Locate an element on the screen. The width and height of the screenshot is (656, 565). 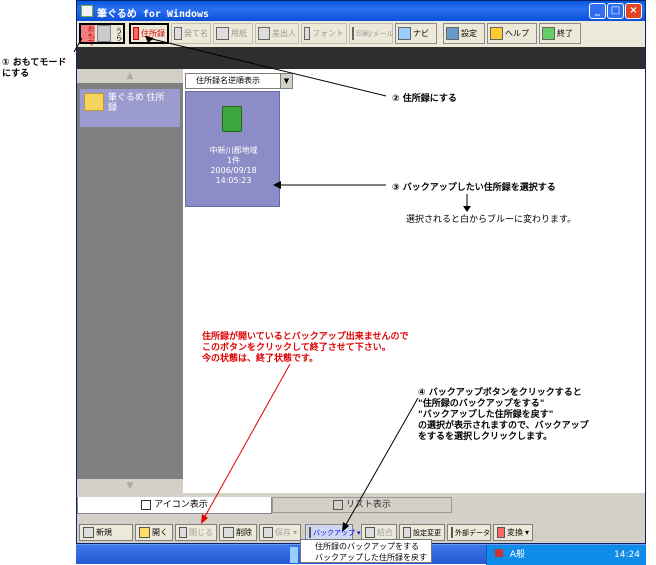
arrow-2-line is located at coordinates (267, 67).